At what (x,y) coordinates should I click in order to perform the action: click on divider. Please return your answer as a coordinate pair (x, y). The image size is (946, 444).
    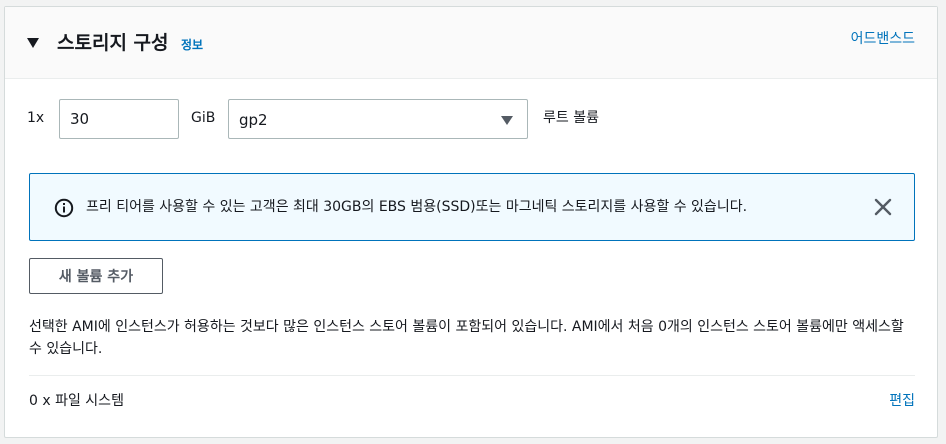
    Looking at the image, I should click on (472, 375).